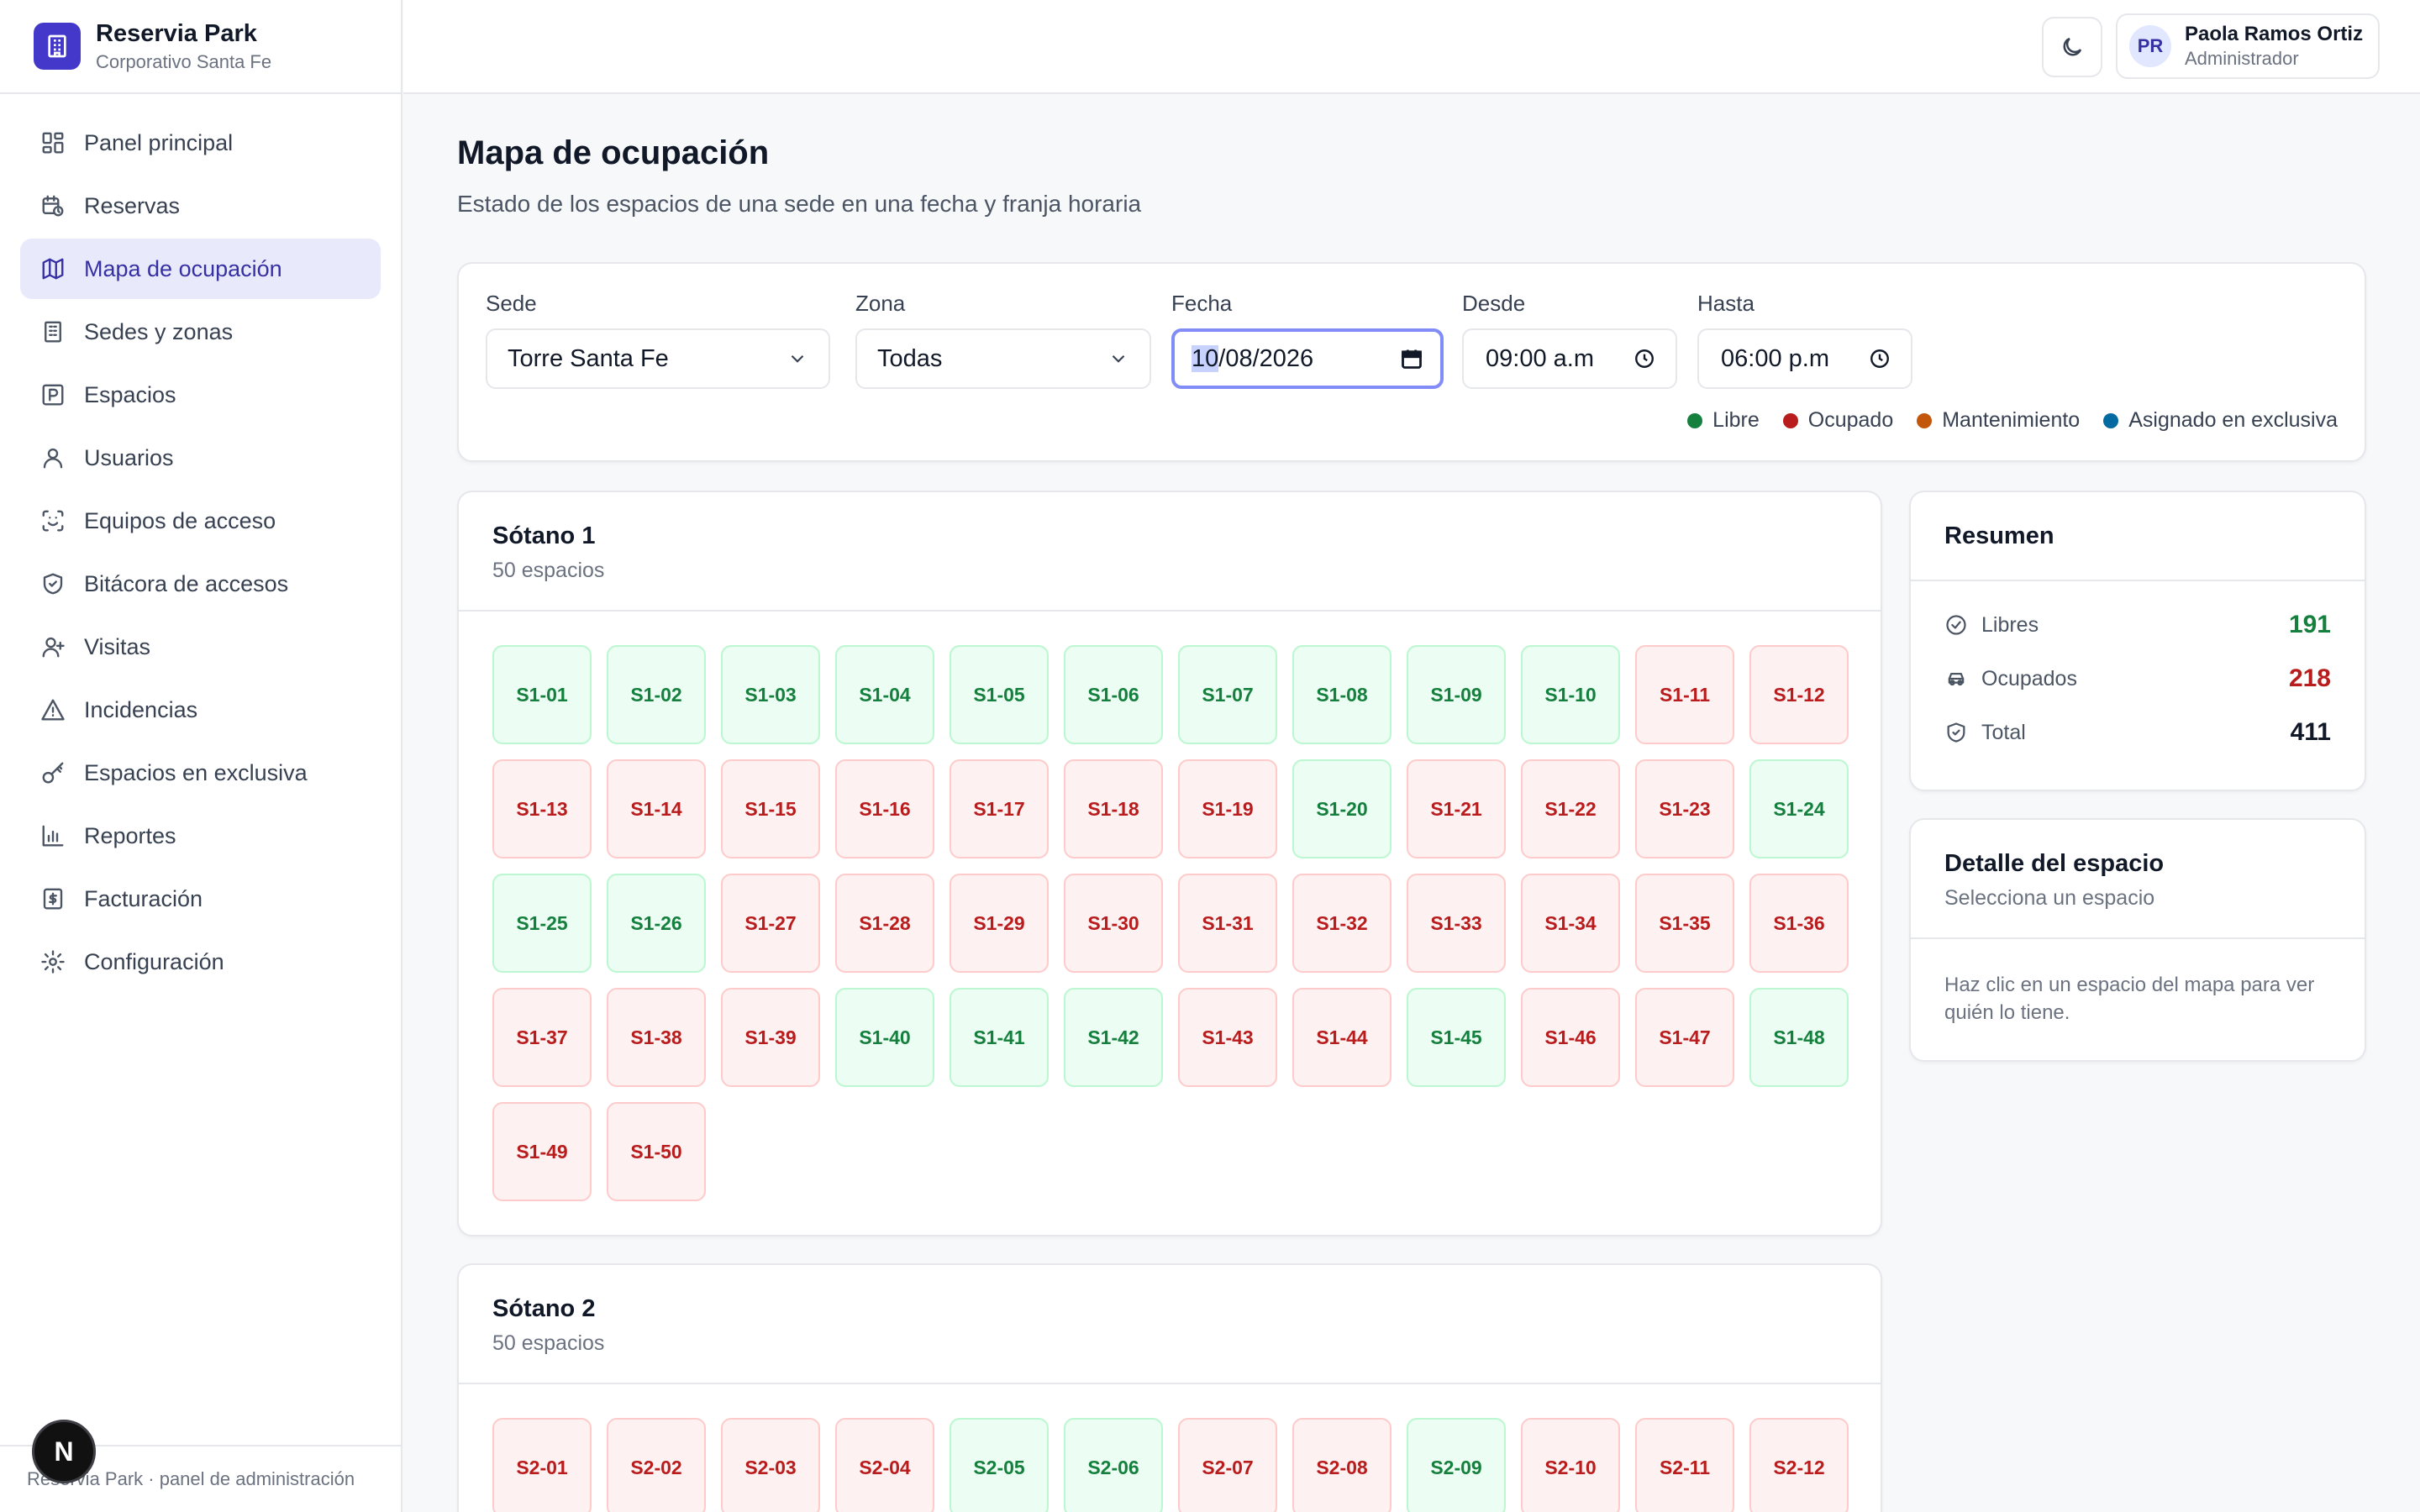  Describe the element at coordinates (770, 694) in the screenshot. I see `parking-space-libre: S1-03` at that location.